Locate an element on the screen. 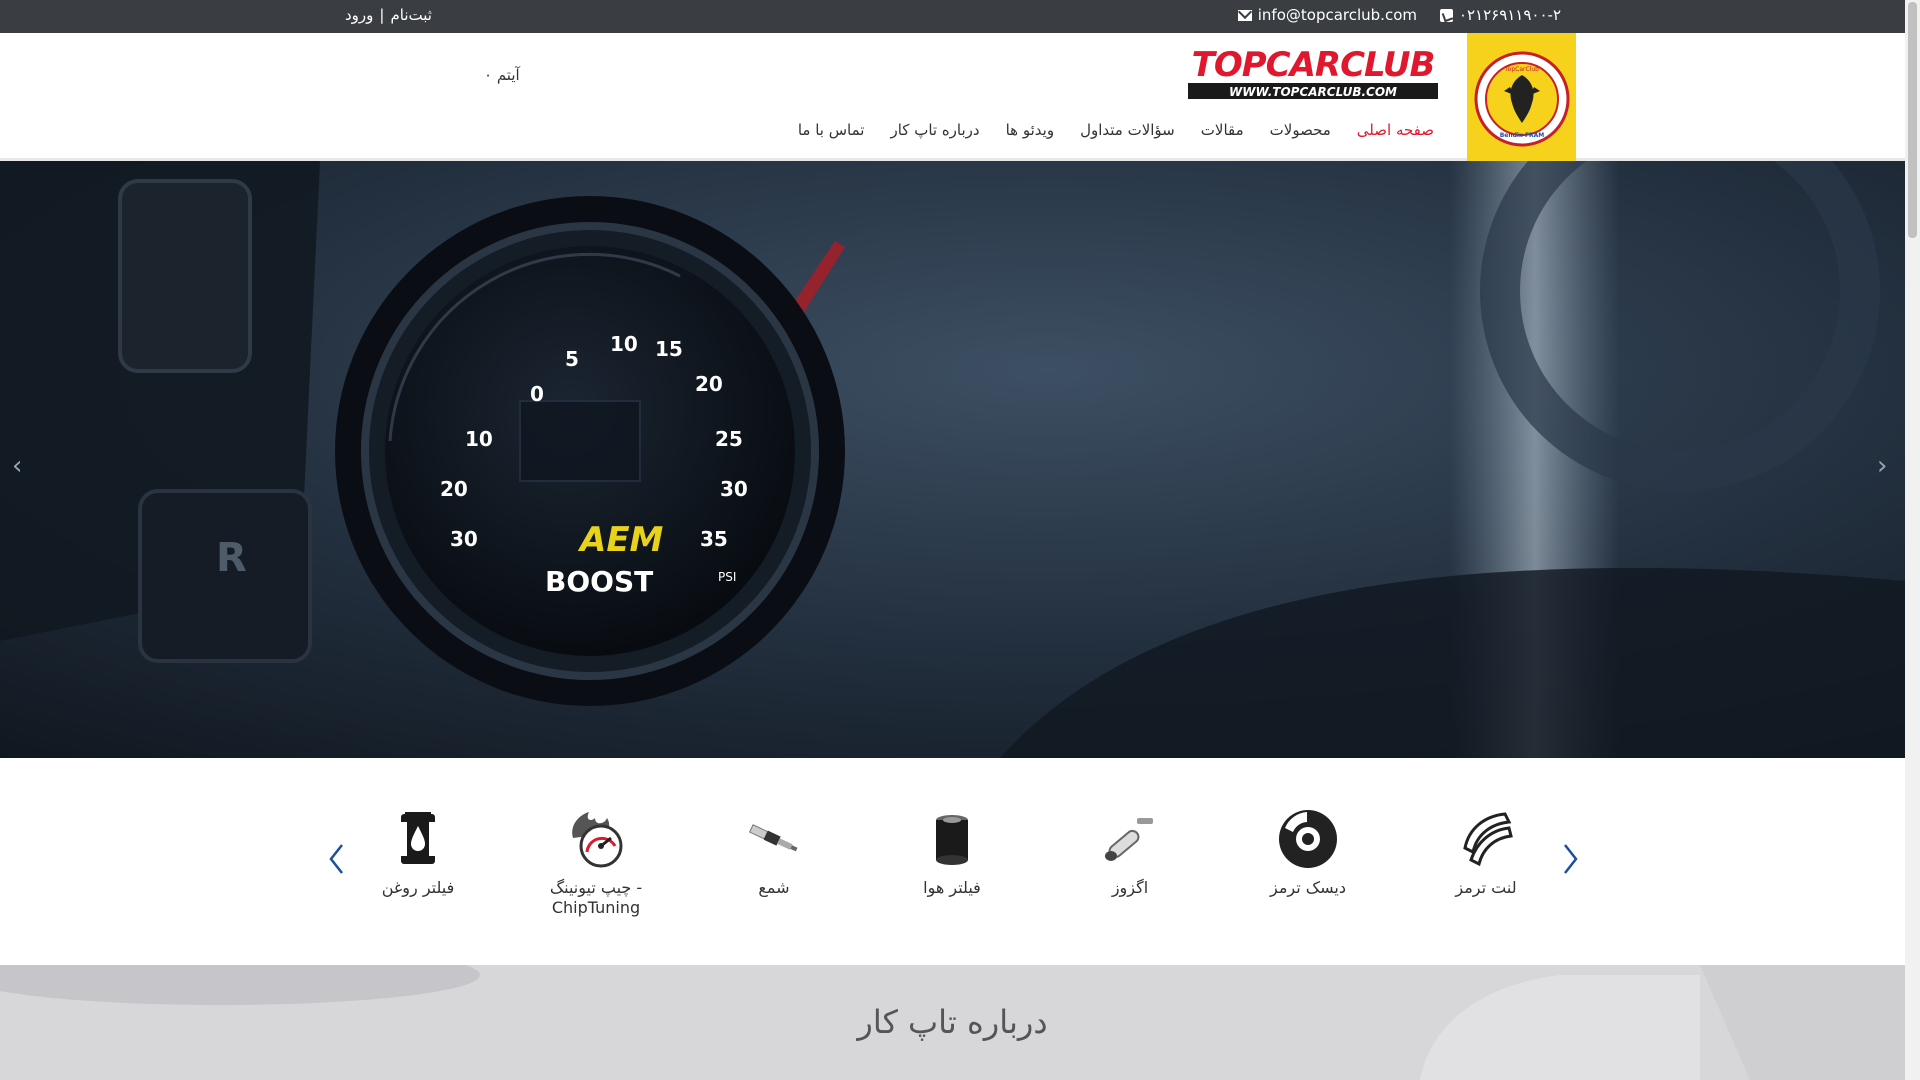 This screenshot has width=1920, height=1080. gauge-tick-1: 10 is located at coordinates (479, 439).